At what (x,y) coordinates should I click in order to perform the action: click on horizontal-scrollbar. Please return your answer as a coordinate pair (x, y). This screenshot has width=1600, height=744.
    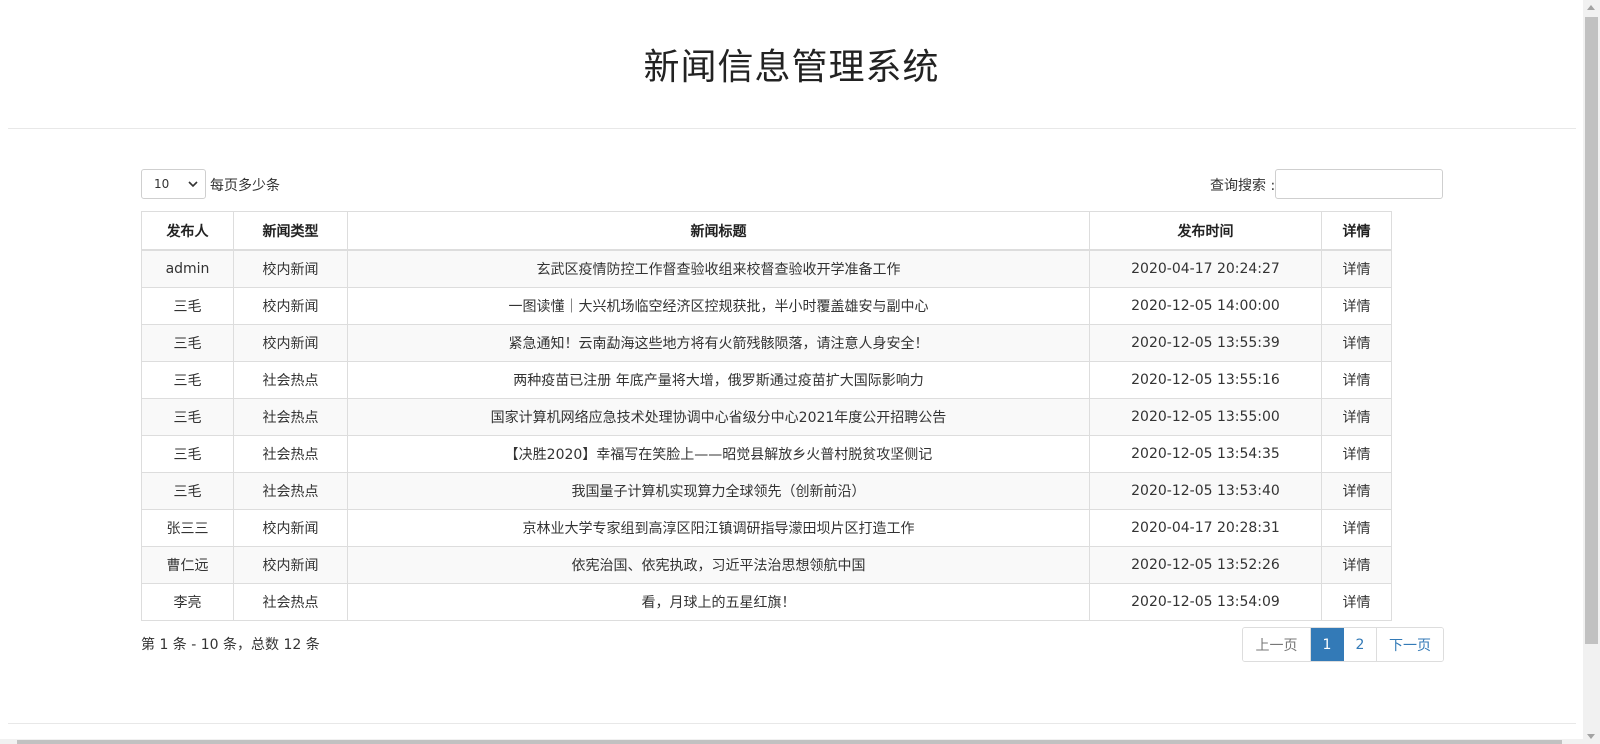
    Looking at the image, I should click on (791, 741).